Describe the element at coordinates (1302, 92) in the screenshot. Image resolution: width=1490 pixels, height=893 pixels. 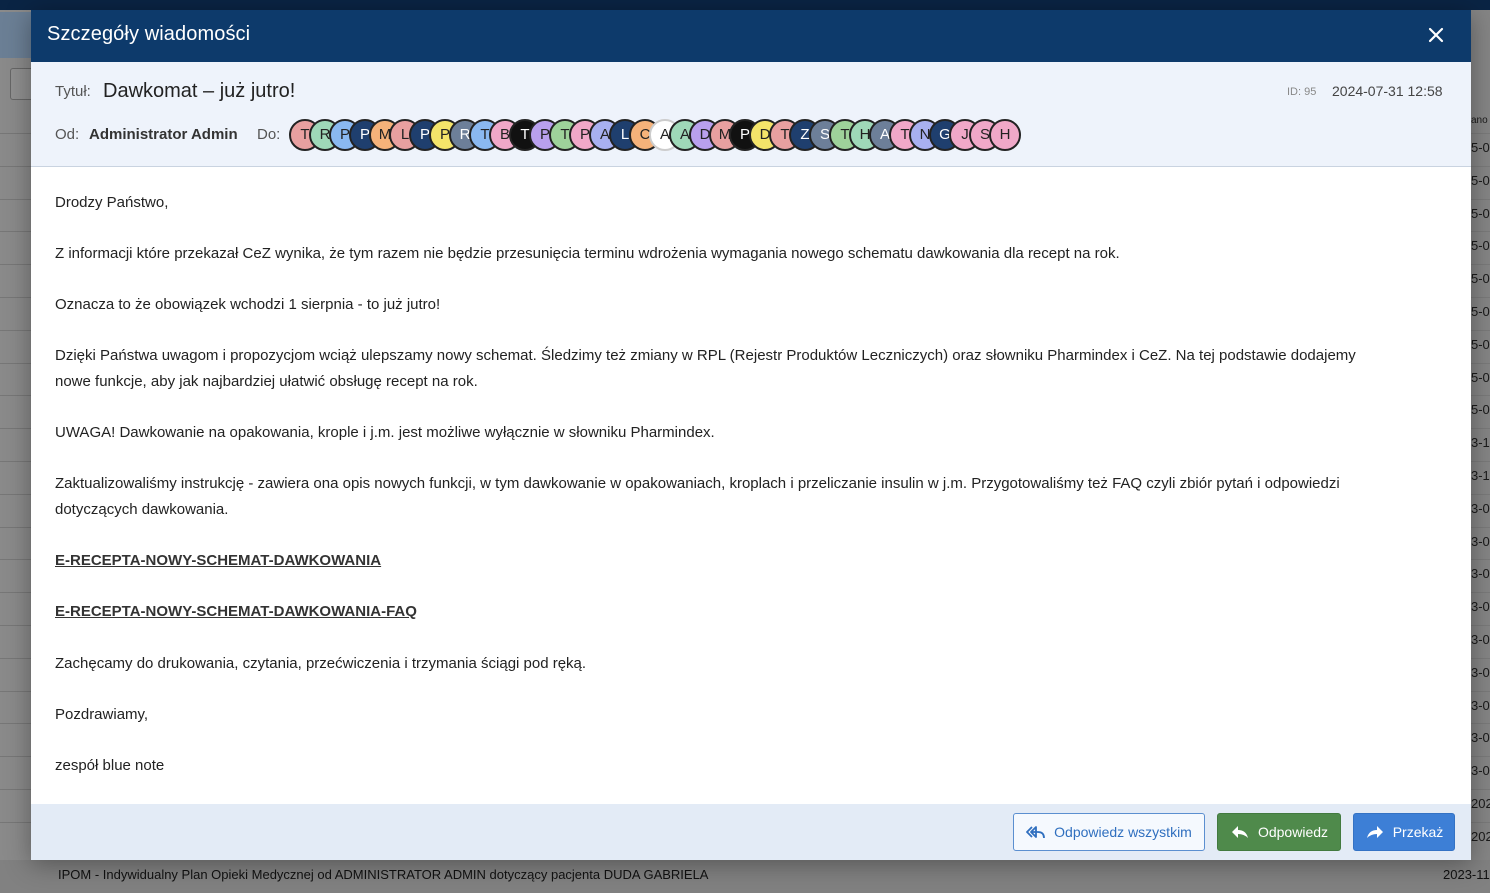
I see `message-id: ID: 95` at that location.